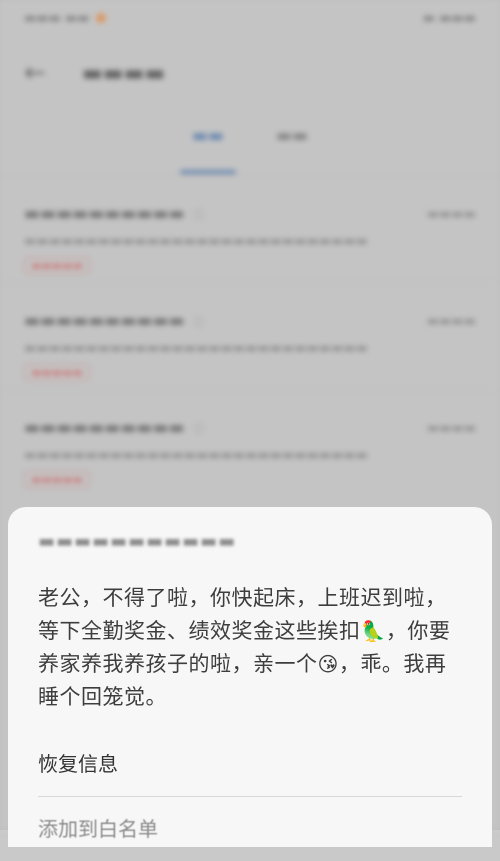 The height and width of the screenshot is (861, 500). I want to click on kiss-emoji-icon: 😘, so click(328, 664).